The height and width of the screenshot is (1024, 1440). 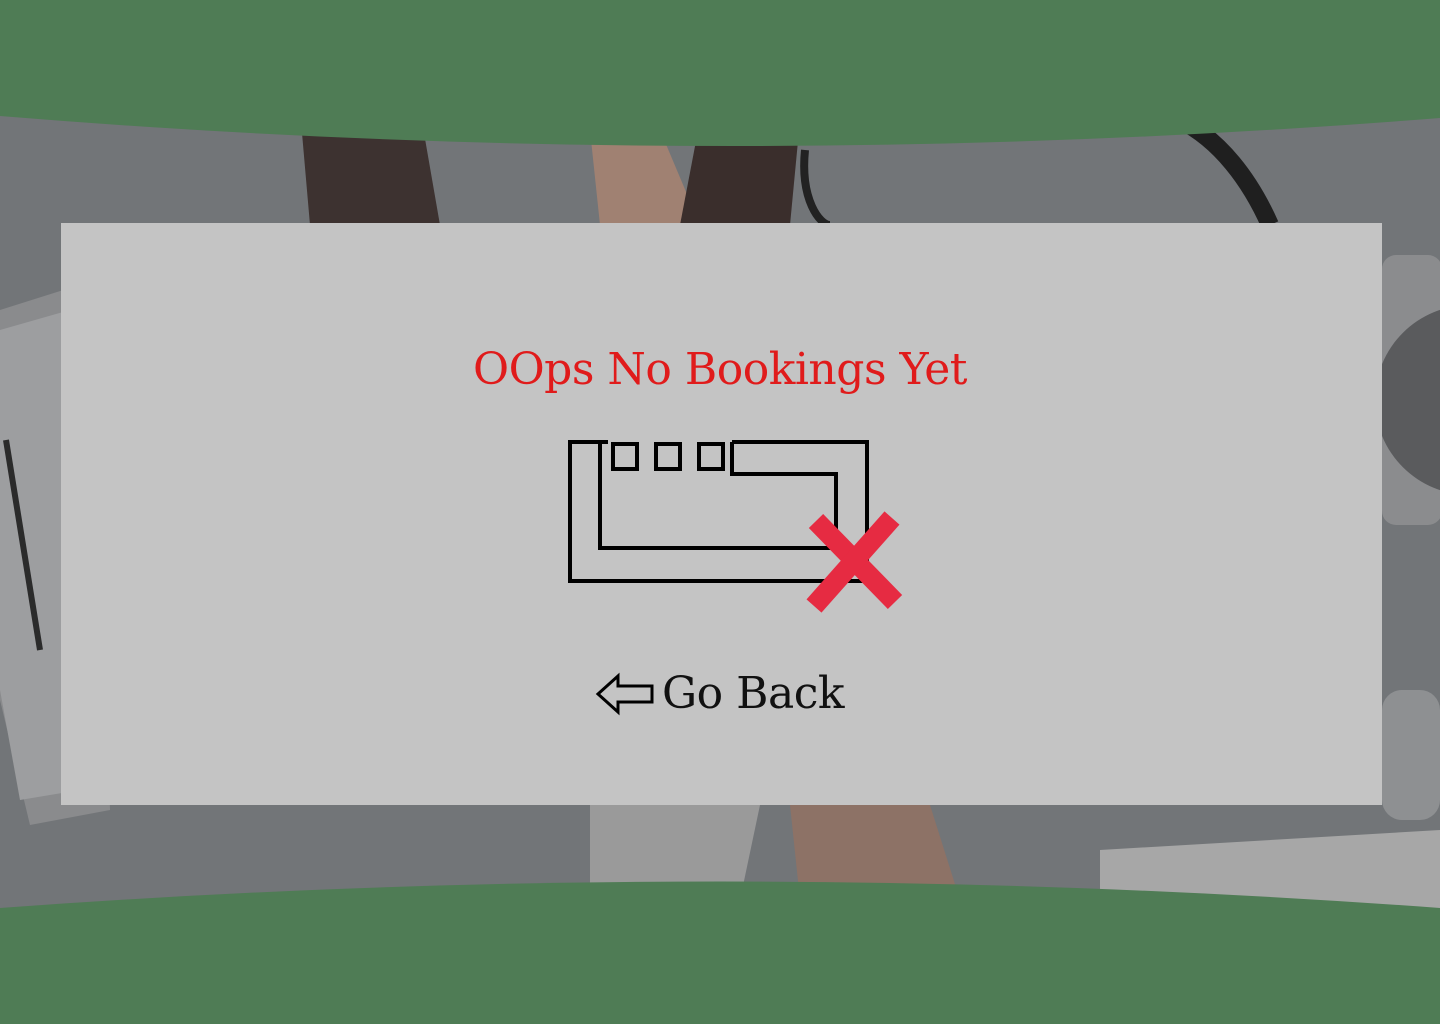 I want to click on go-back-button: Go Back, so click(x=719, y=694).